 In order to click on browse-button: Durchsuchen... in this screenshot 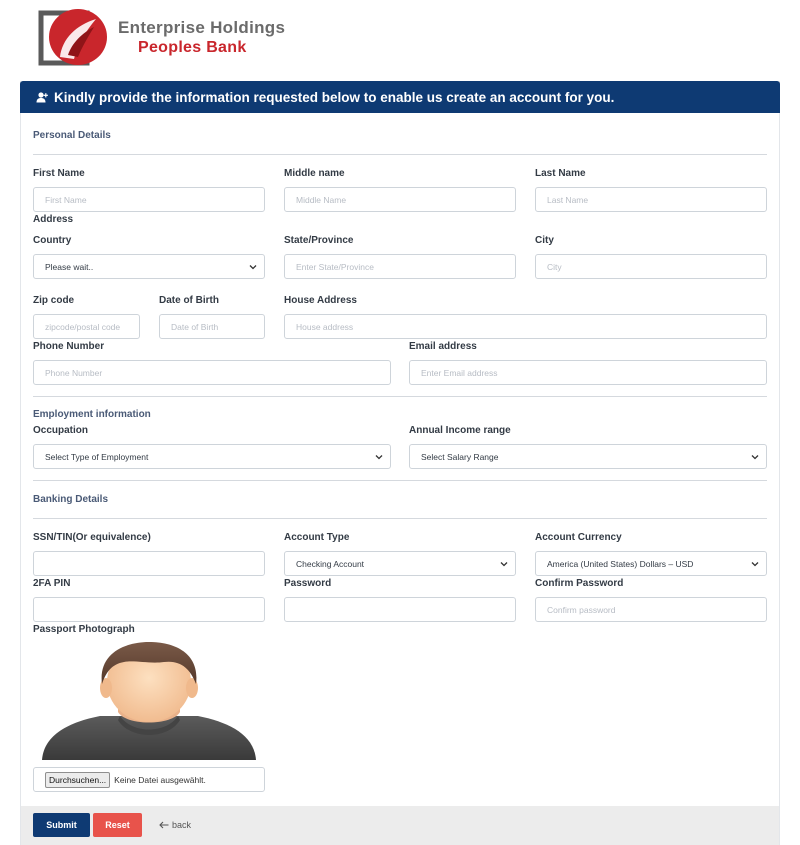, I will do `click(78, 779)`.